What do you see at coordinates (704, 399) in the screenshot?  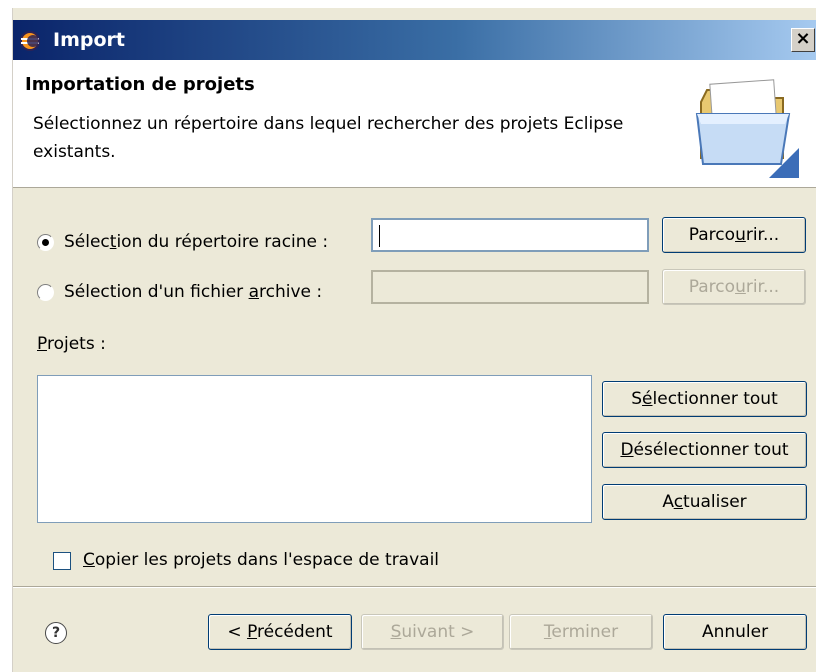 I see `select-all-button: Sélectionner tout` at bounding box center [704, 399].